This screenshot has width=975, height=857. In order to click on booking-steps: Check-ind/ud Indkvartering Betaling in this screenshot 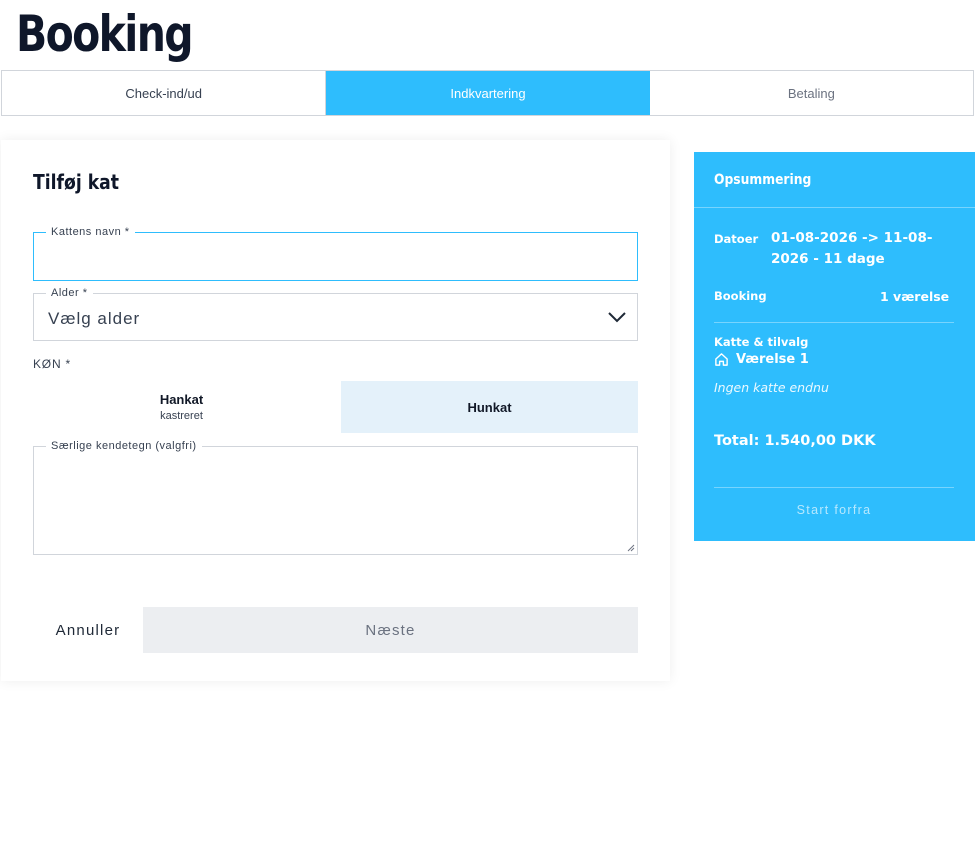, I will do `click(487, 93)`.